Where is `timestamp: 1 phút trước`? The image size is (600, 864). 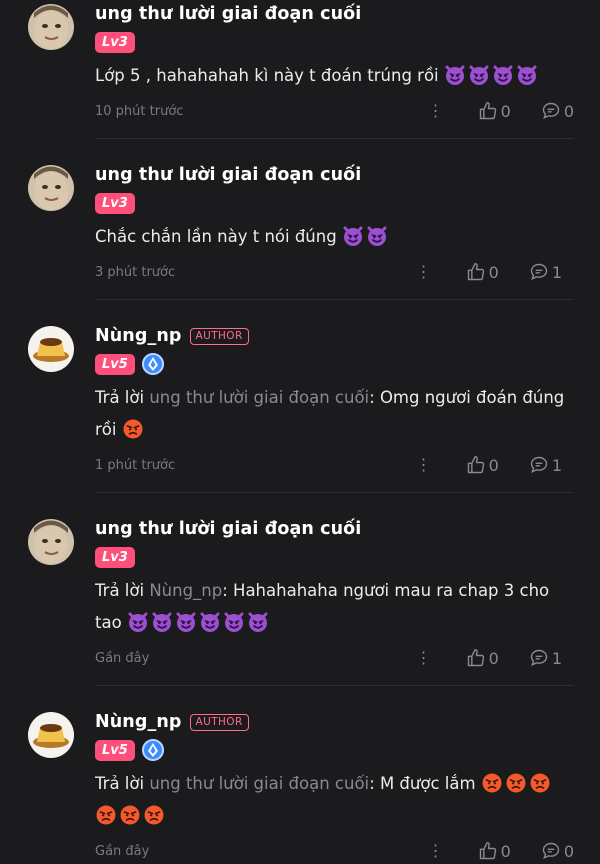 timestamp: 1 phút trước is located at coordinates (135, 465).